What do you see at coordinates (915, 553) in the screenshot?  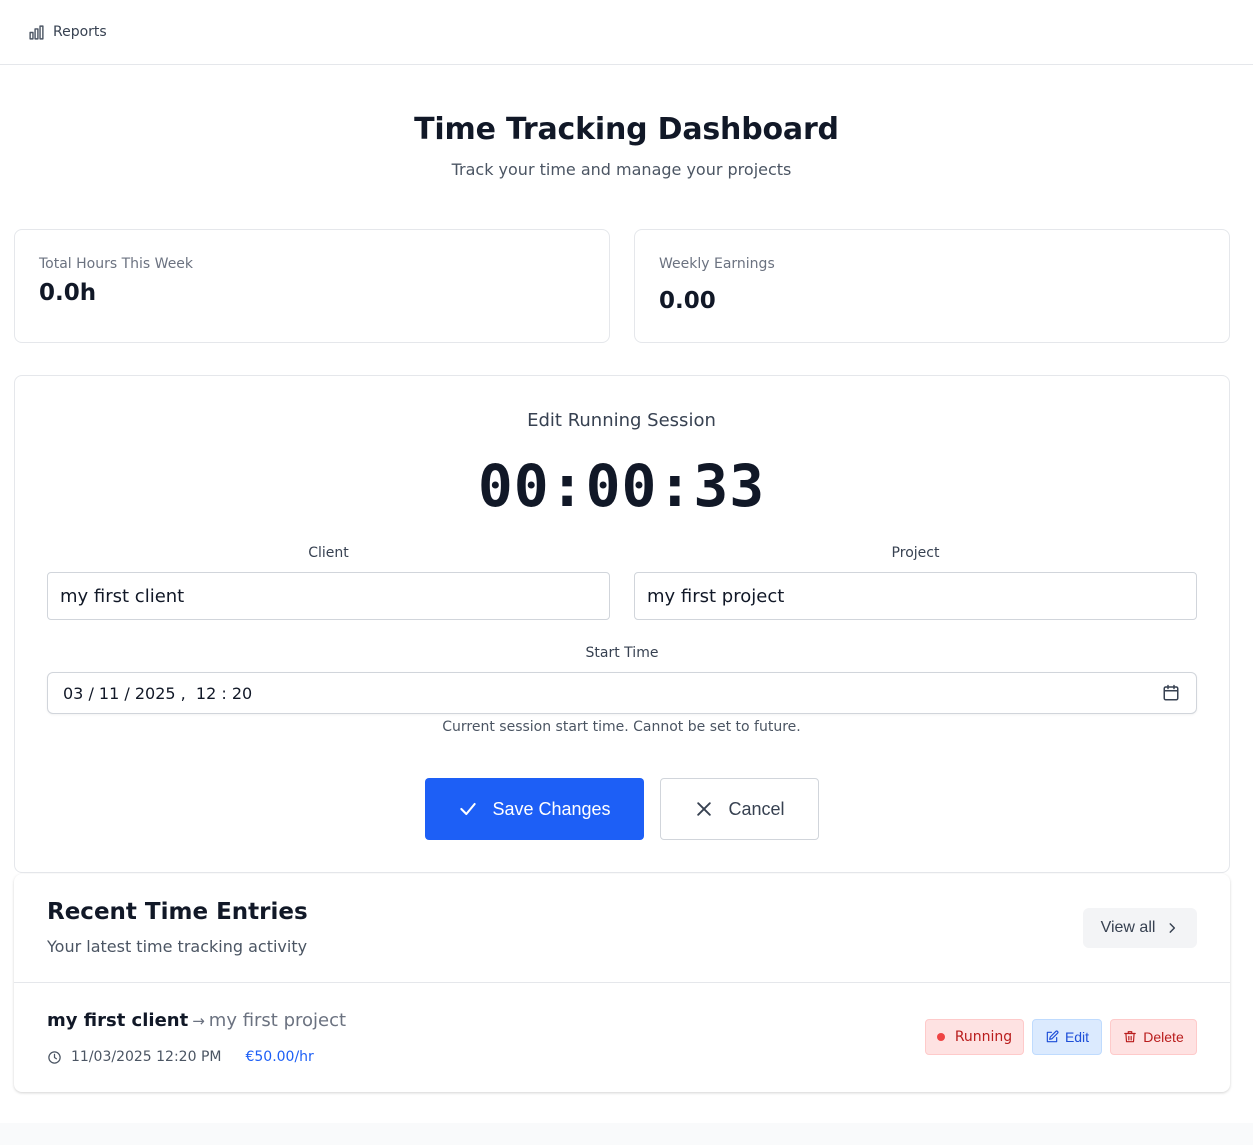 I see `project-label: Project` at bounding box center [915, 553].